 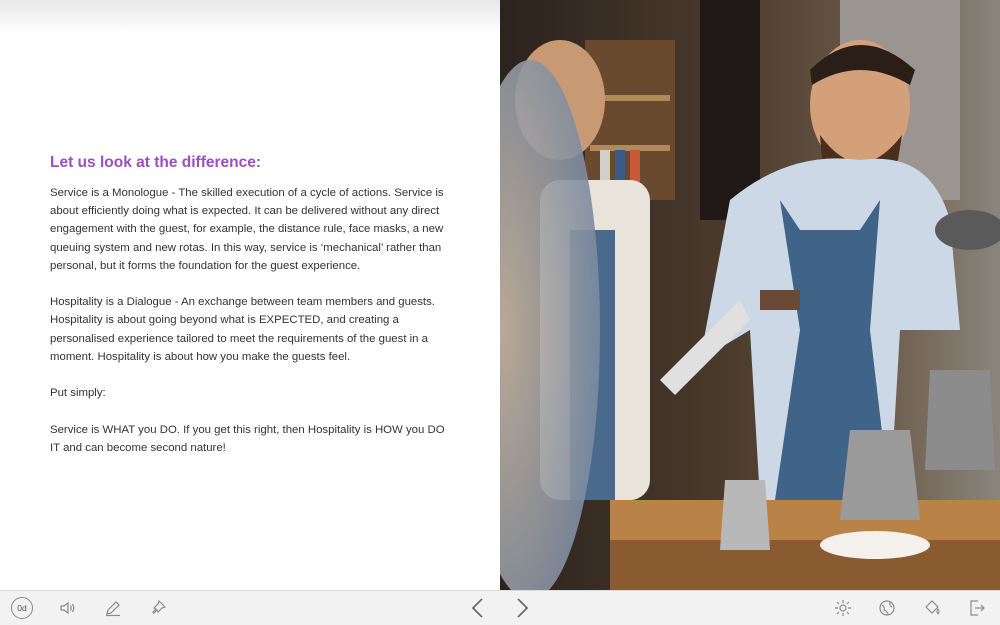 I want to click on speaker-icon, so click(x=68, y=608).